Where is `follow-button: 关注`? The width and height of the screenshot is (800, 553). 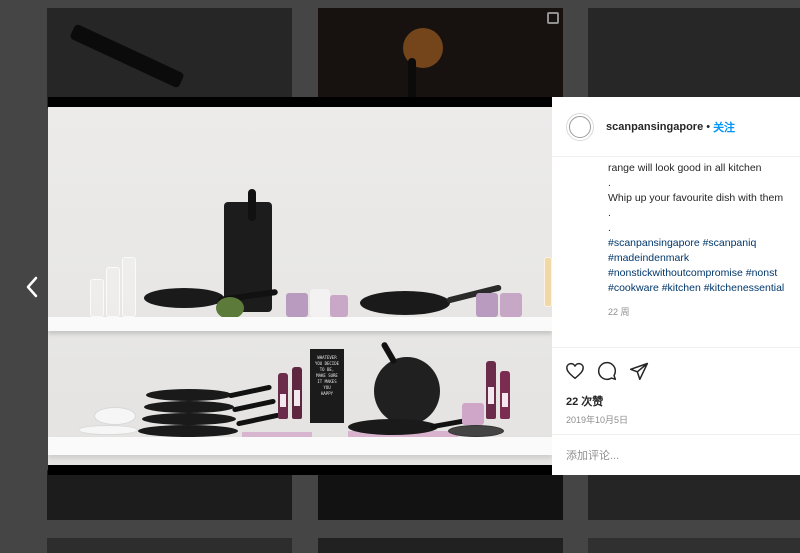
follow-button: 关注 is located at coordinates (724, 127).